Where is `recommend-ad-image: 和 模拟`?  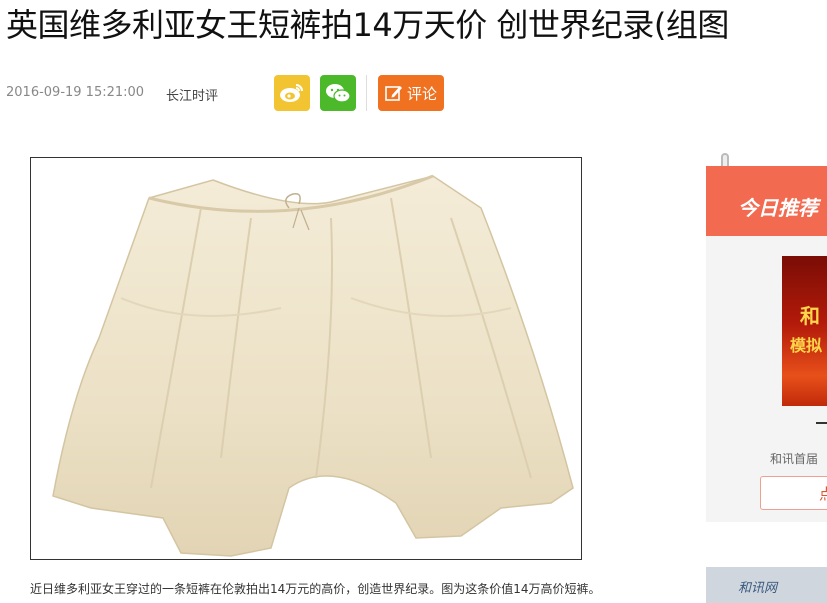 recommend-ad-image: 和 模拟 is located at coordinates (804, 331).